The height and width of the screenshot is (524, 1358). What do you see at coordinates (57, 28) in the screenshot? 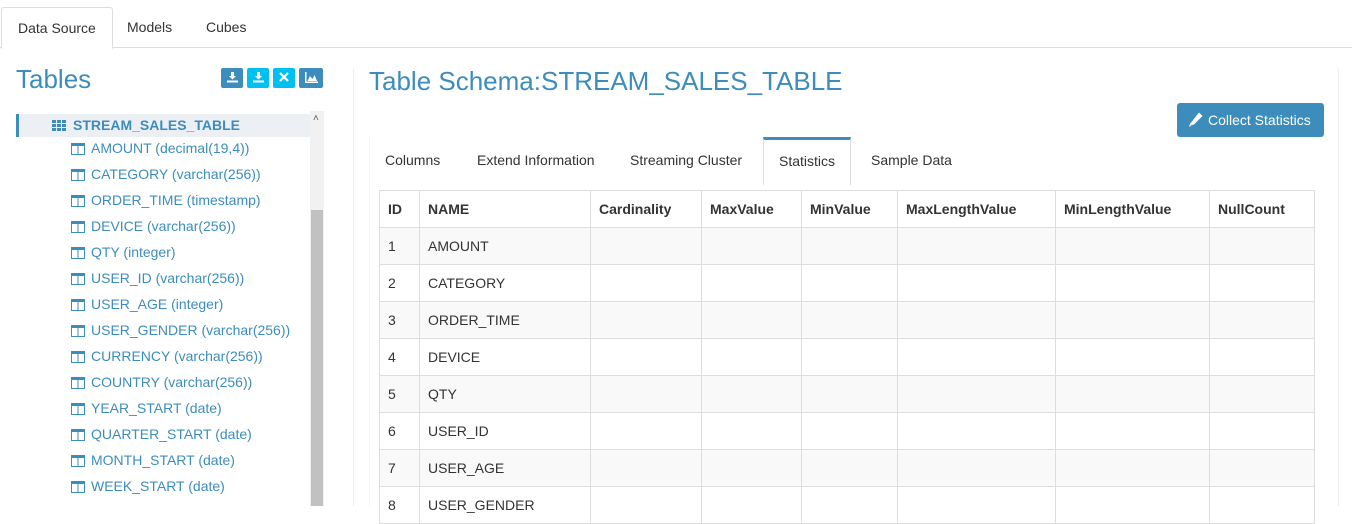
I see `tab-data-source: Data Source` at bounding box center [57, 28].